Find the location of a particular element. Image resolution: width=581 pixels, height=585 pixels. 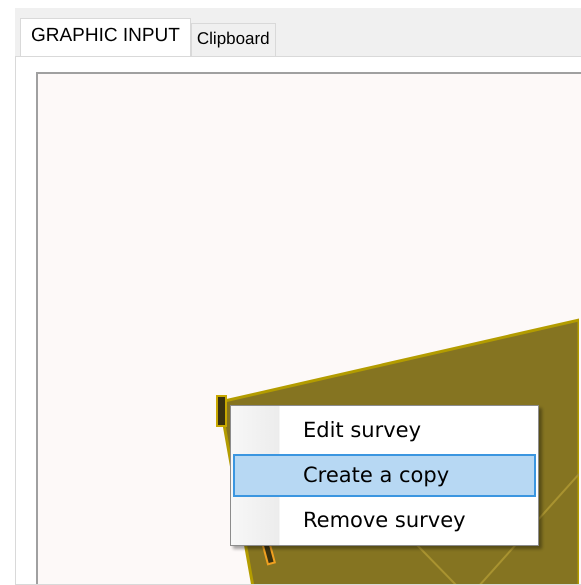

menu-item: Create a copy is located at coordinates (384, 475).